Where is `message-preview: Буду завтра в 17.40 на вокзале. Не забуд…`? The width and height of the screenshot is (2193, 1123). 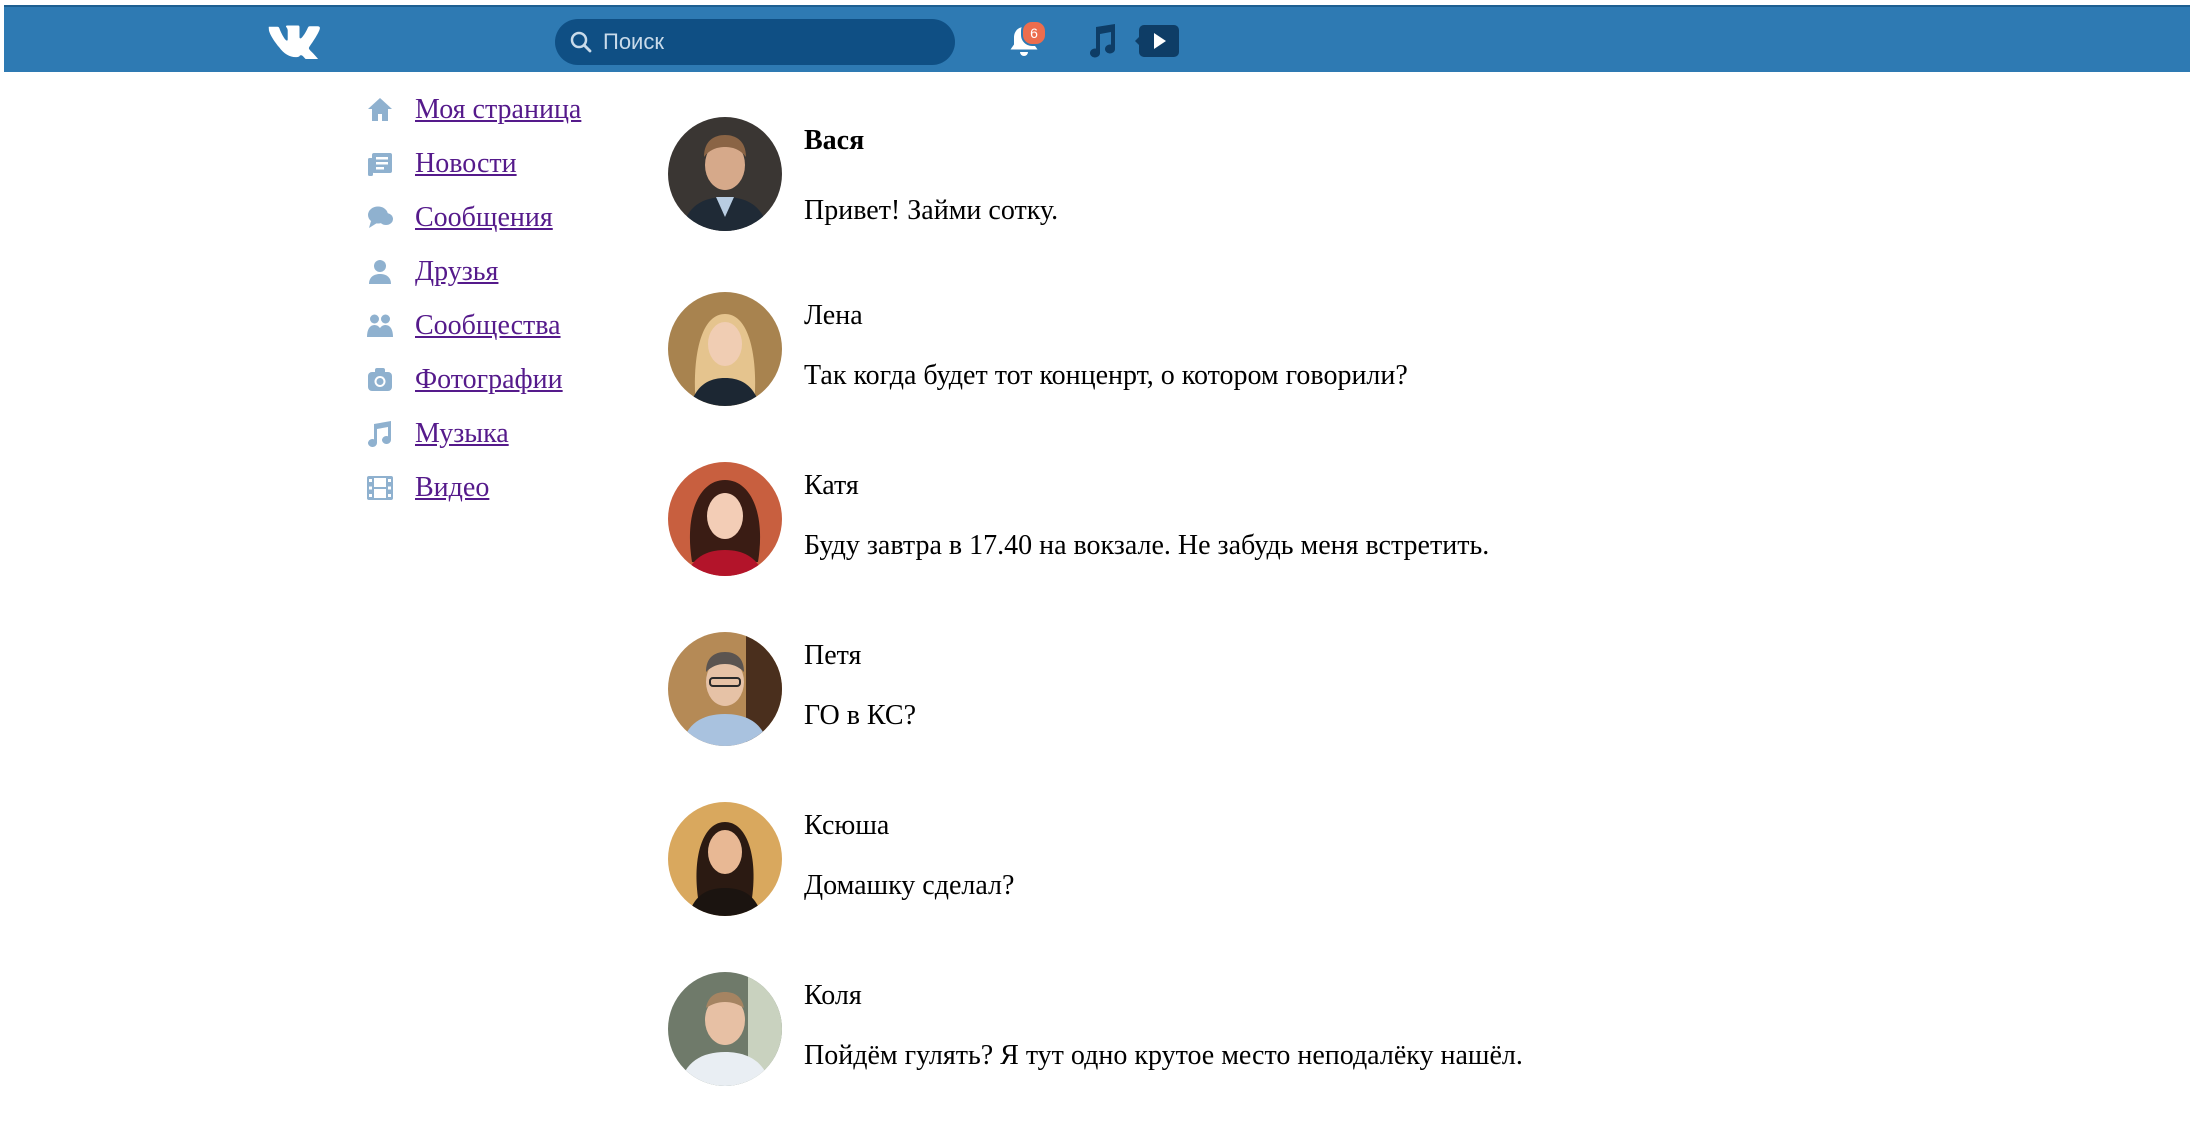 message-preview: Буду завтра в 17.40 на вокзале. Не забуд… is located at coordinates (1147, 545).